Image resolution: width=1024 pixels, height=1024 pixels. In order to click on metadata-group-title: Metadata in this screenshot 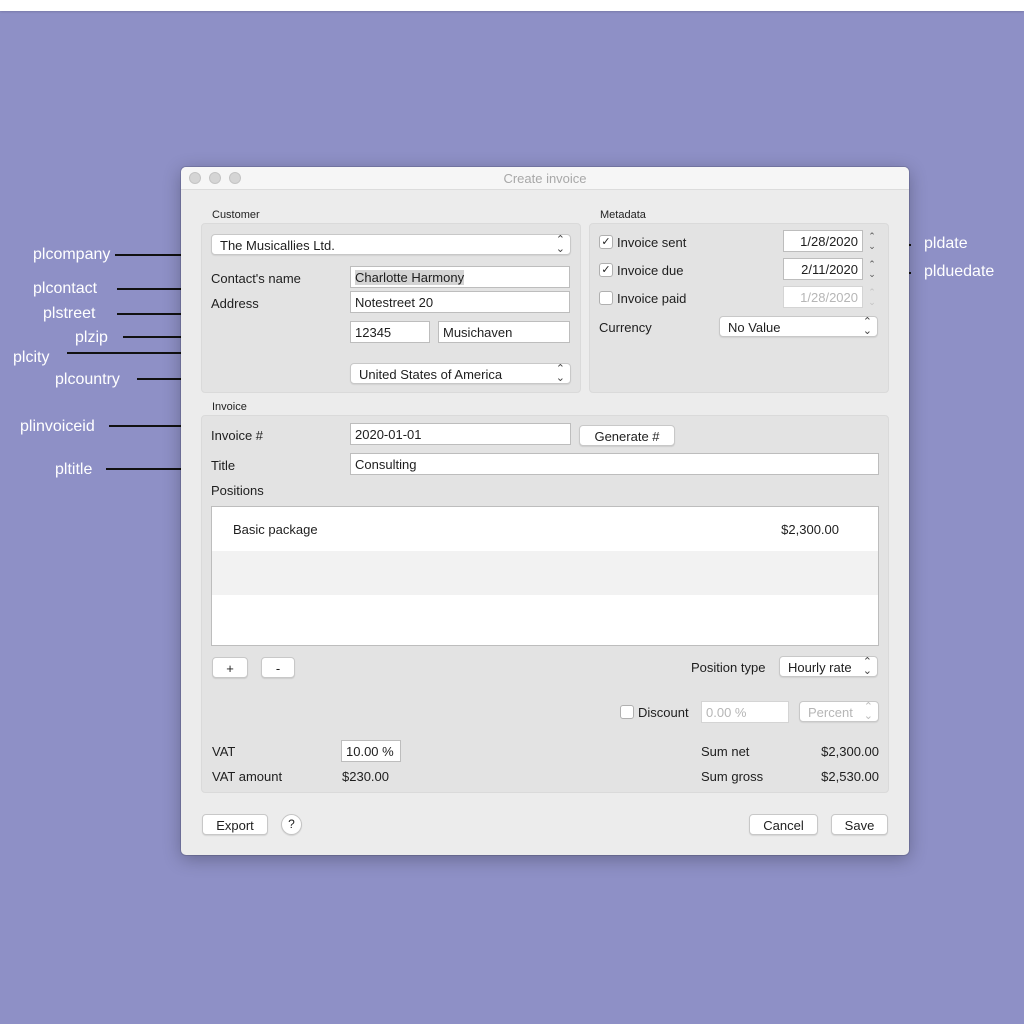, I will do `click(623, 215)`.